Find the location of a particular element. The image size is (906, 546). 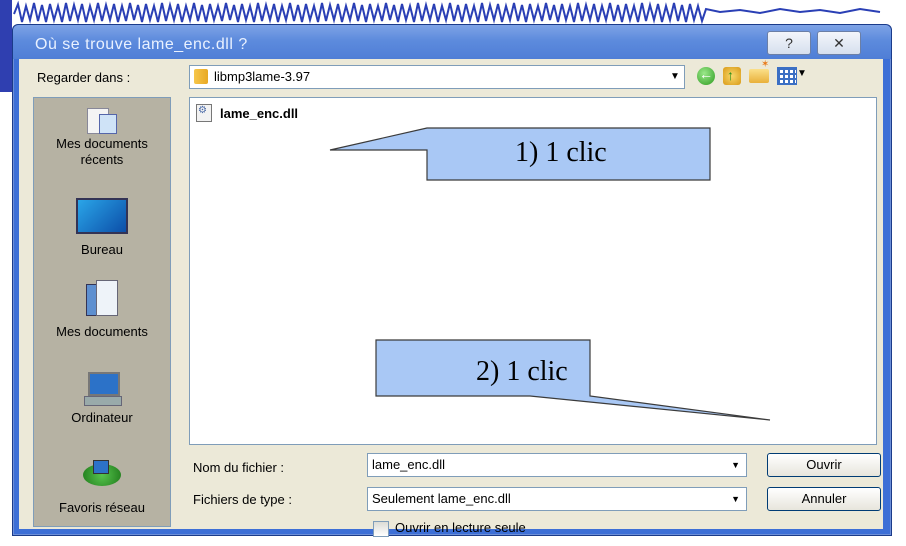

place-recent-documents: Mes documents récents is located at coordinates (102, 137).